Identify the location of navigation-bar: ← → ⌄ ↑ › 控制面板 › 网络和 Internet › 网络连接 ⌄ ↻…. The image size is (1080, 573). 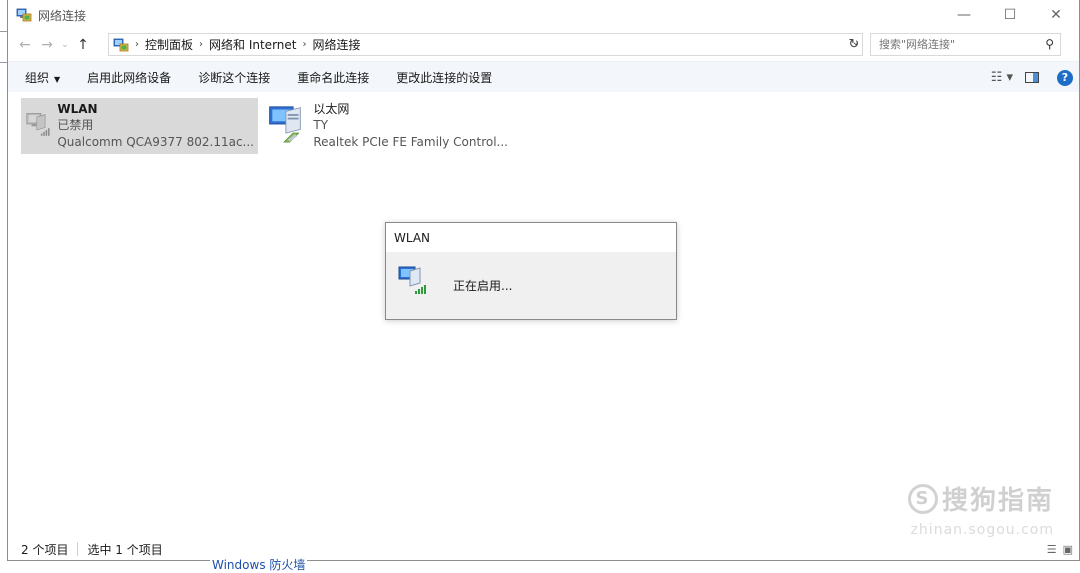
(543, 45).